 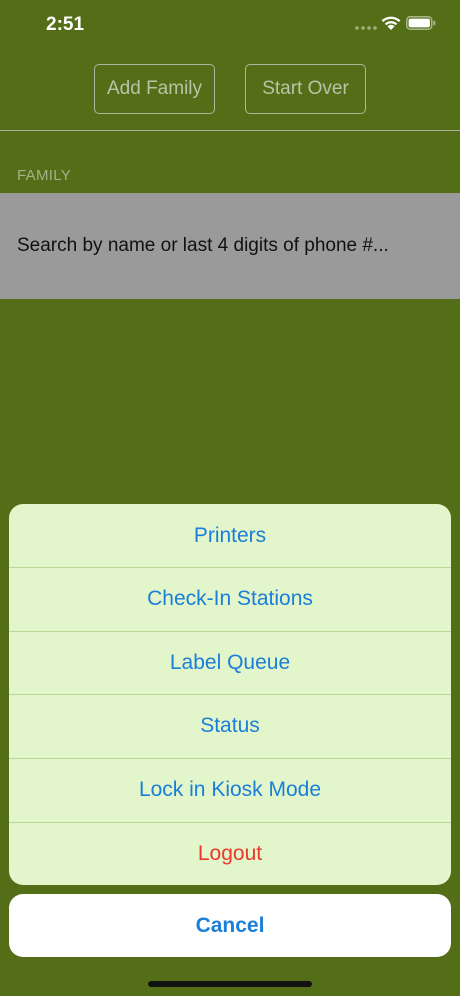 What do you see at coordinates (65, 24) in the screenshot?
I see `status-time: 2:51` at bounding box center [65, 24].